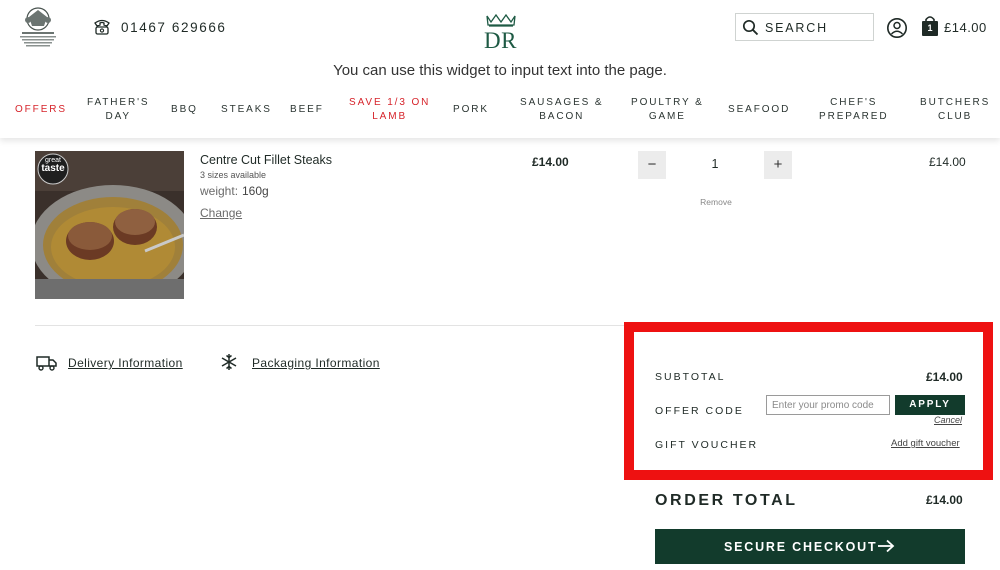  I want to click on weight-label: weight:, so click(219, 191).